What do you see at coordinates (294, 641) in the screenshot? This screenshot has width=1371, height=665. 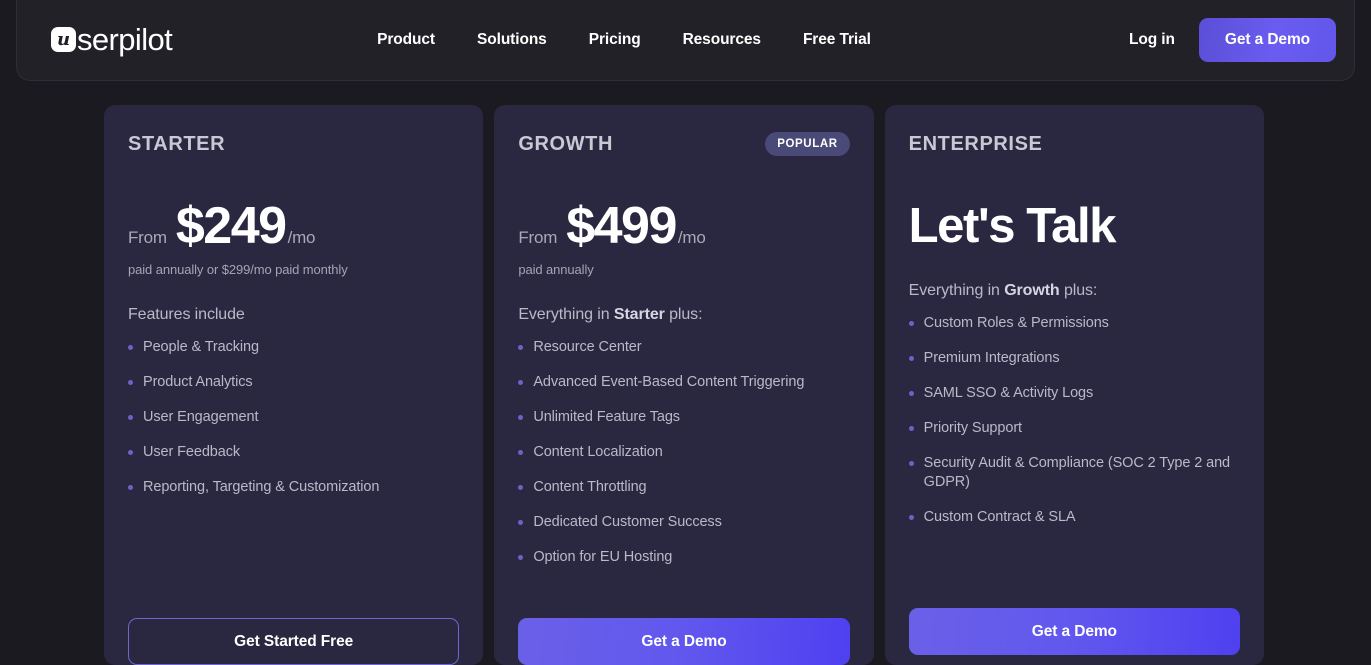 I see `get-started-free-button: Get Started Free` at bounding box center [294, 641].